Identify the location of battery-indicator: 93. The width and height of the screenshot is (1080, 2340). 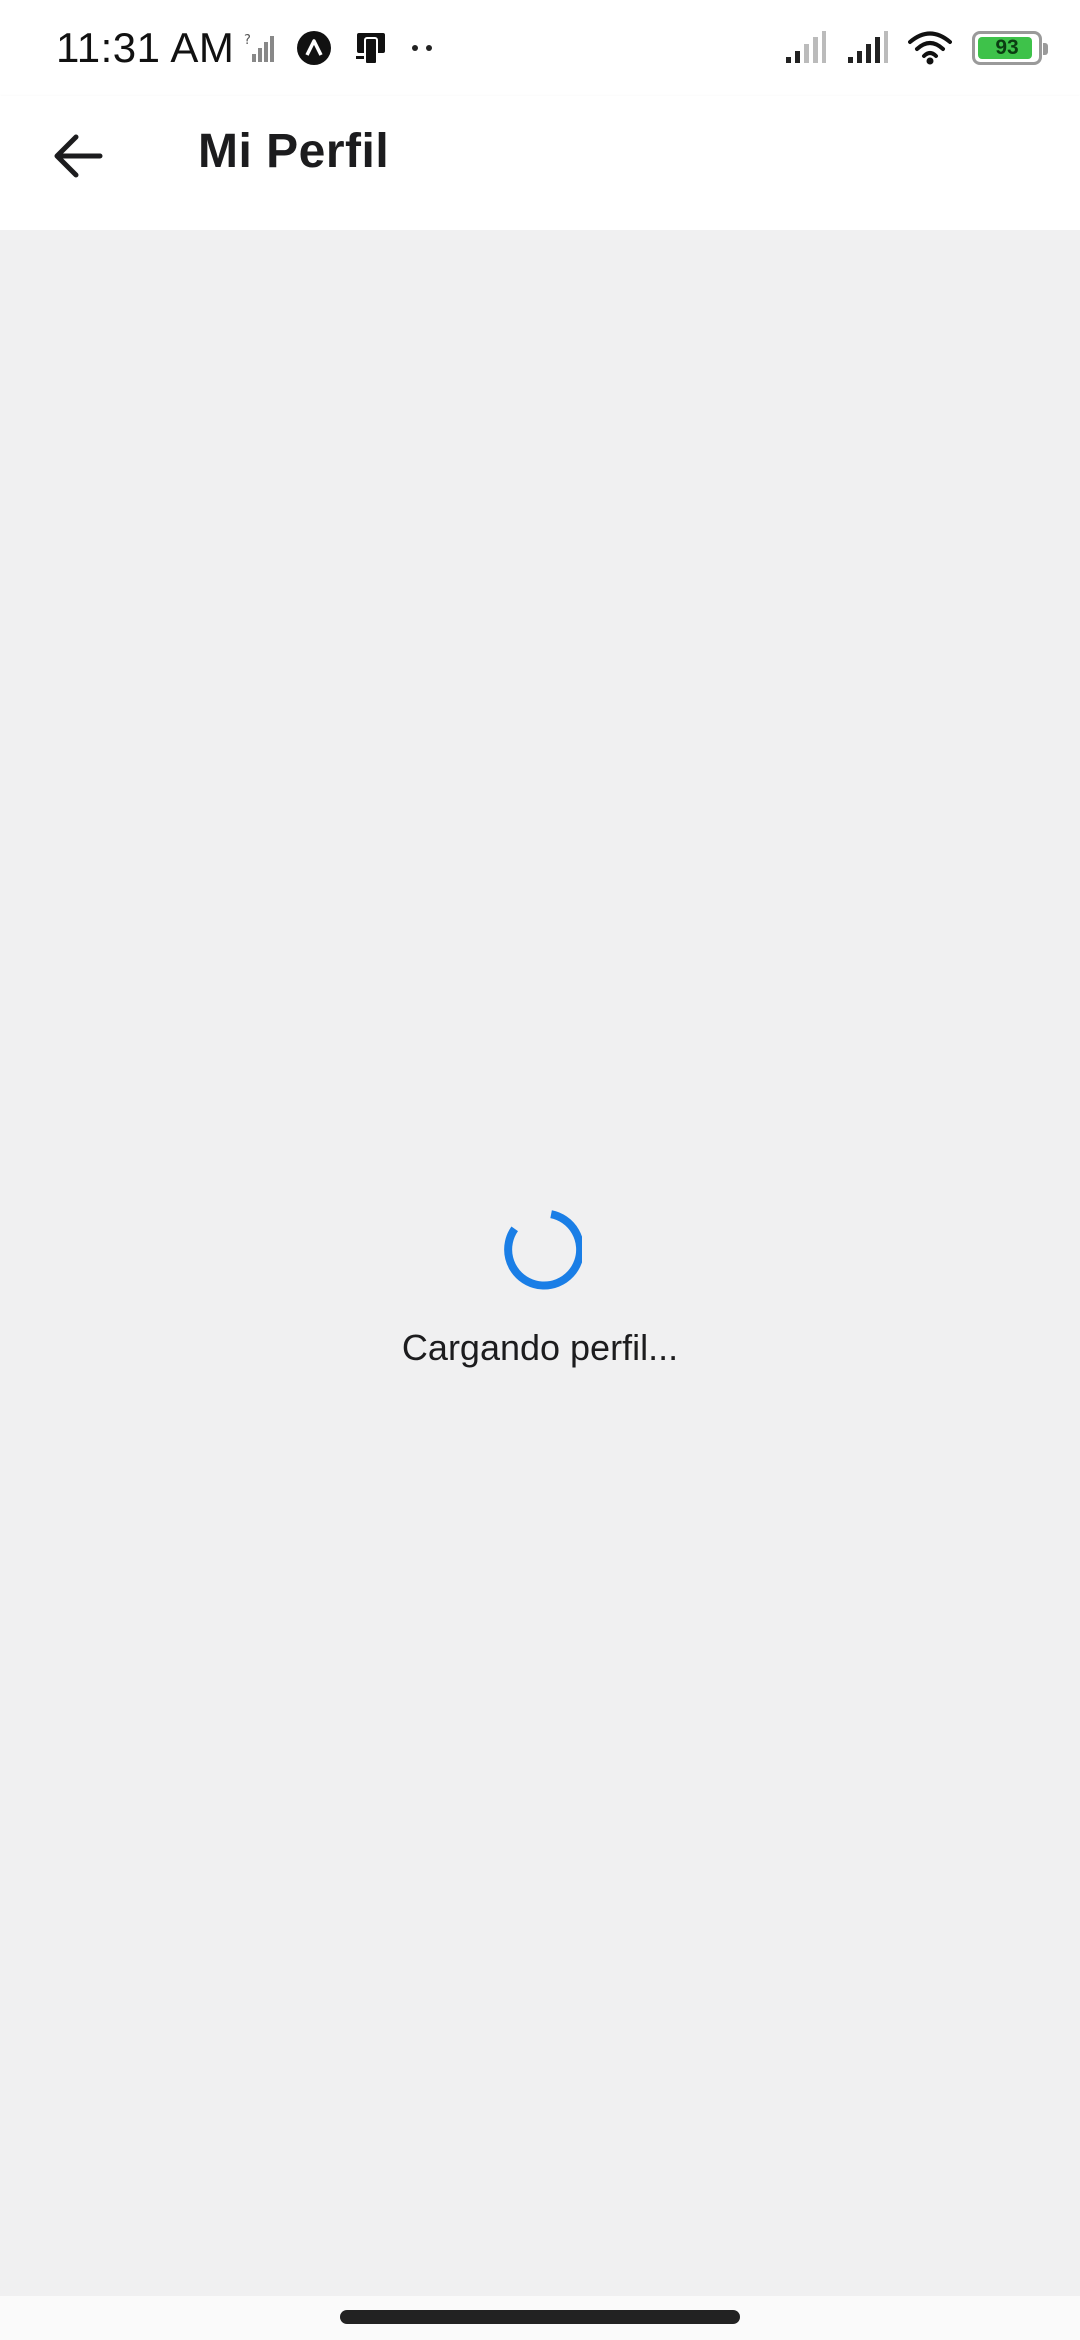
(1010, 48).